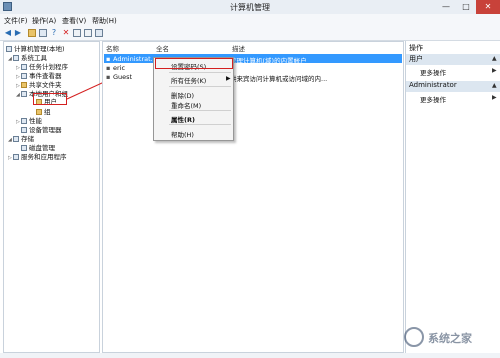 Image resolution: width=500 pixels, height=358 pixels. Describe the element at coordinates (466, 7) in the screenshot. I see `maximize-button: □` at that location.